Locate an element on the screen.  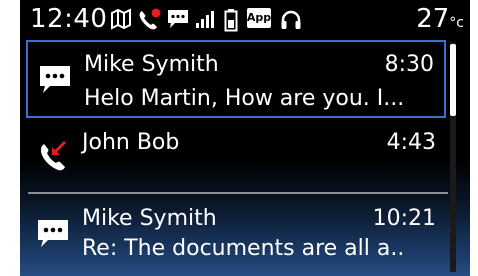
temperature-unit: °c is located at coordinates (456, 23).